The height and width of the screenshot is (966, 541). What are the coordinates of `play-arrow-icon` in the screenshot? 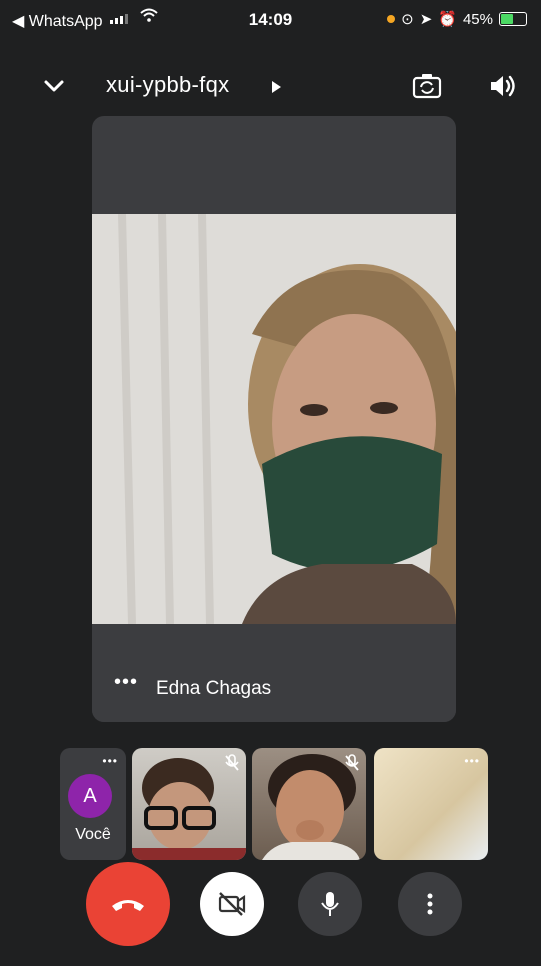 It's located at (276, 87).